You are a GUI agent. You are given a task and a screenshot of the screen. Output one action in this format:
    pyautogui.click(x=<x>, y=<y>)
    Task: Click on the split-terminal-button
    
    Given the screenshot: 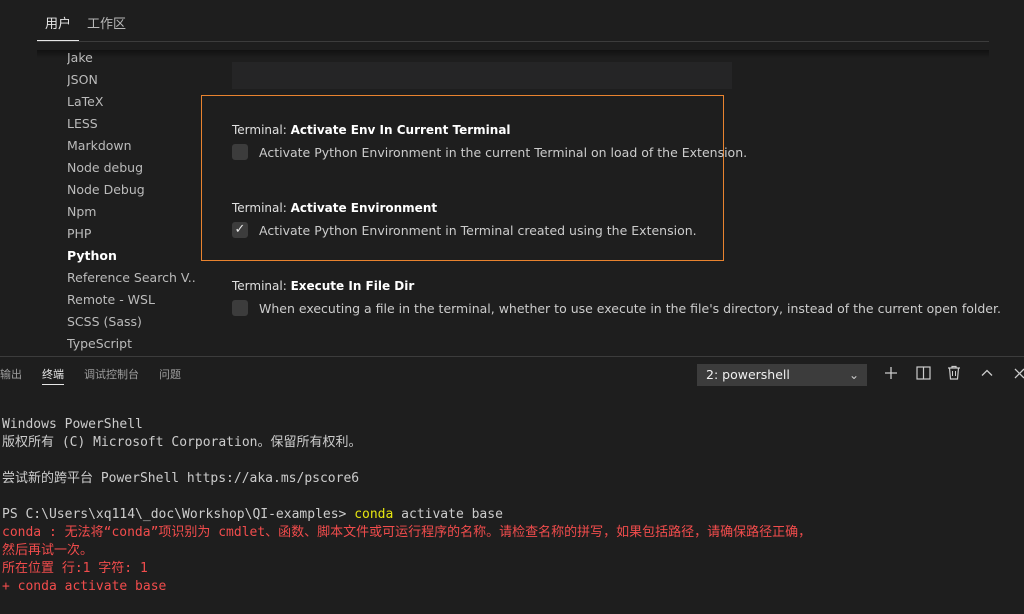 What is the action you would take?
    pyautogui.click(x=923, y=375)
    